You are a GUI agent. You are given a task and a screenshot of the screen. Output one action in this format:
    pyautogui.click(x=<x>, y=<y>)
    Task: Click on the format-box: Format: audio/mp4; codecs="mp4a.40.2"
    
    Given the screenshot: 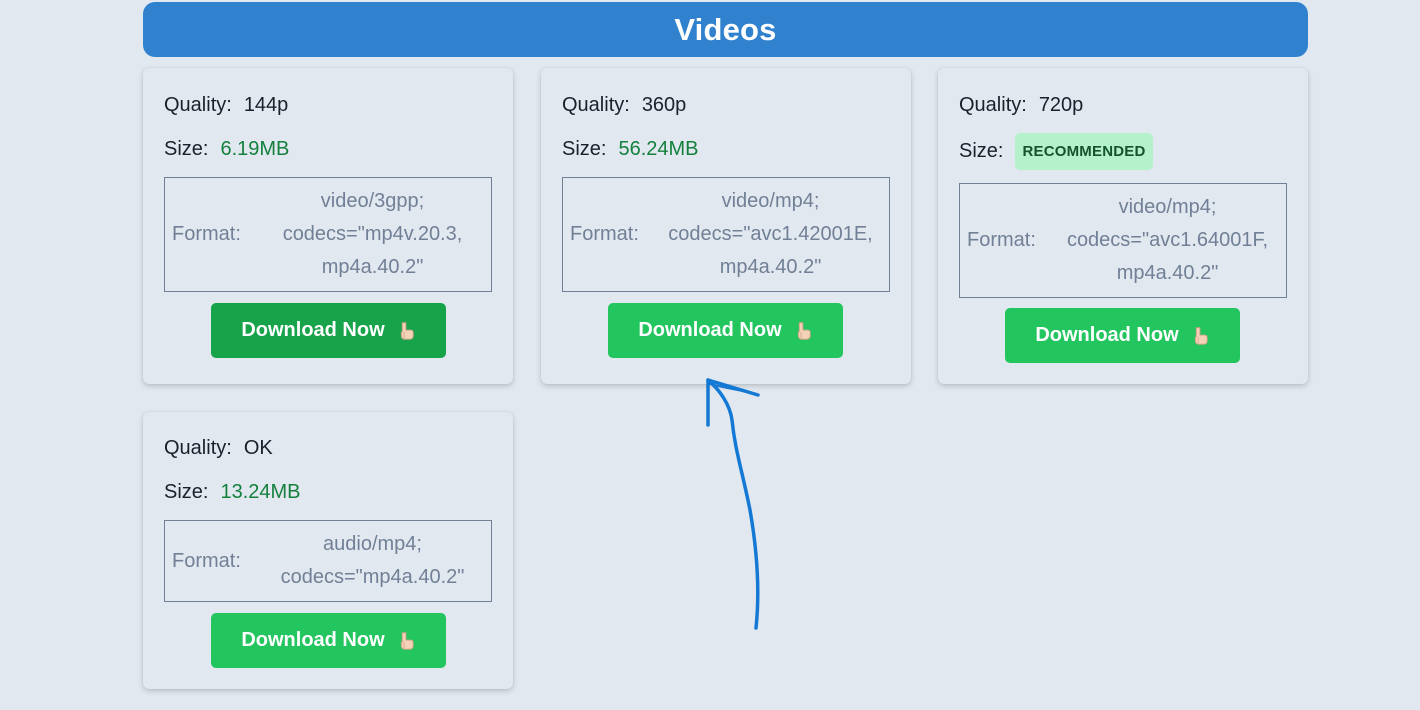 What is the action you would take?
    pyautogui.click(x=328, y=561)
    